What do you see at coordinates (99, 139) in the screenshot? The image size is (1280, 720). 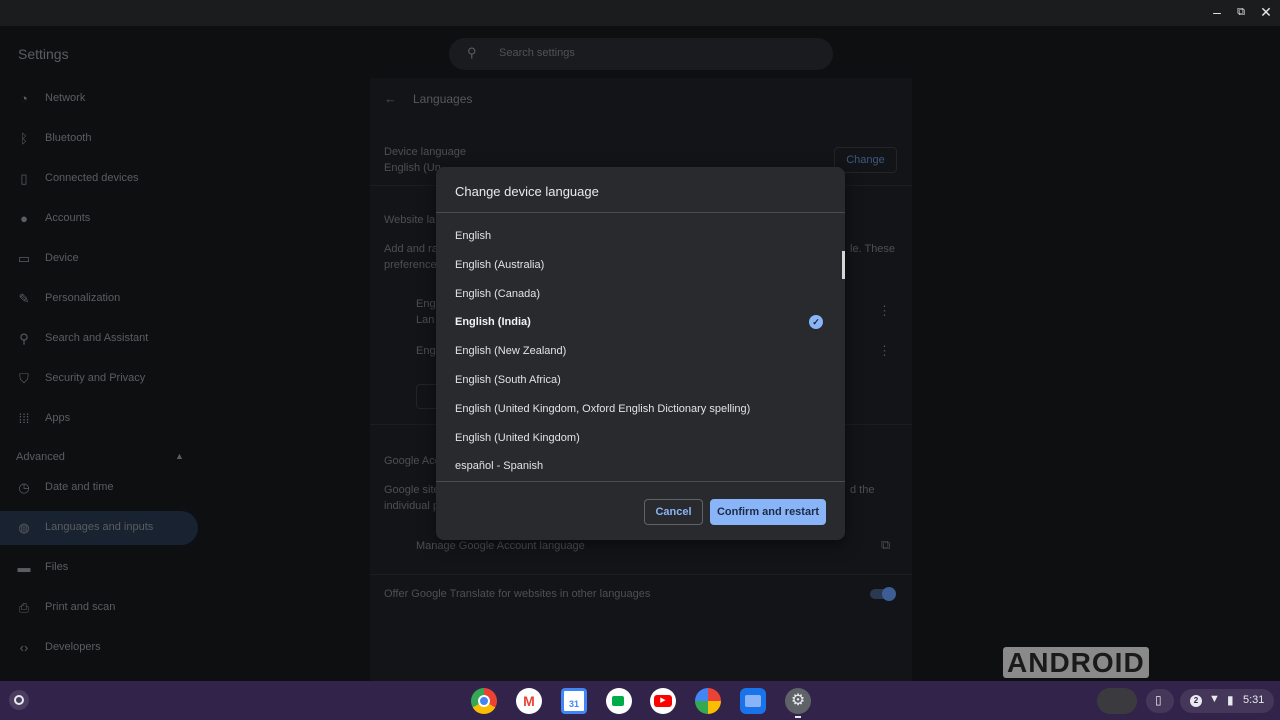 I see `sidebar-item-bluetooth: ᛒ Bluetooth` at bounding box center [99, 139].